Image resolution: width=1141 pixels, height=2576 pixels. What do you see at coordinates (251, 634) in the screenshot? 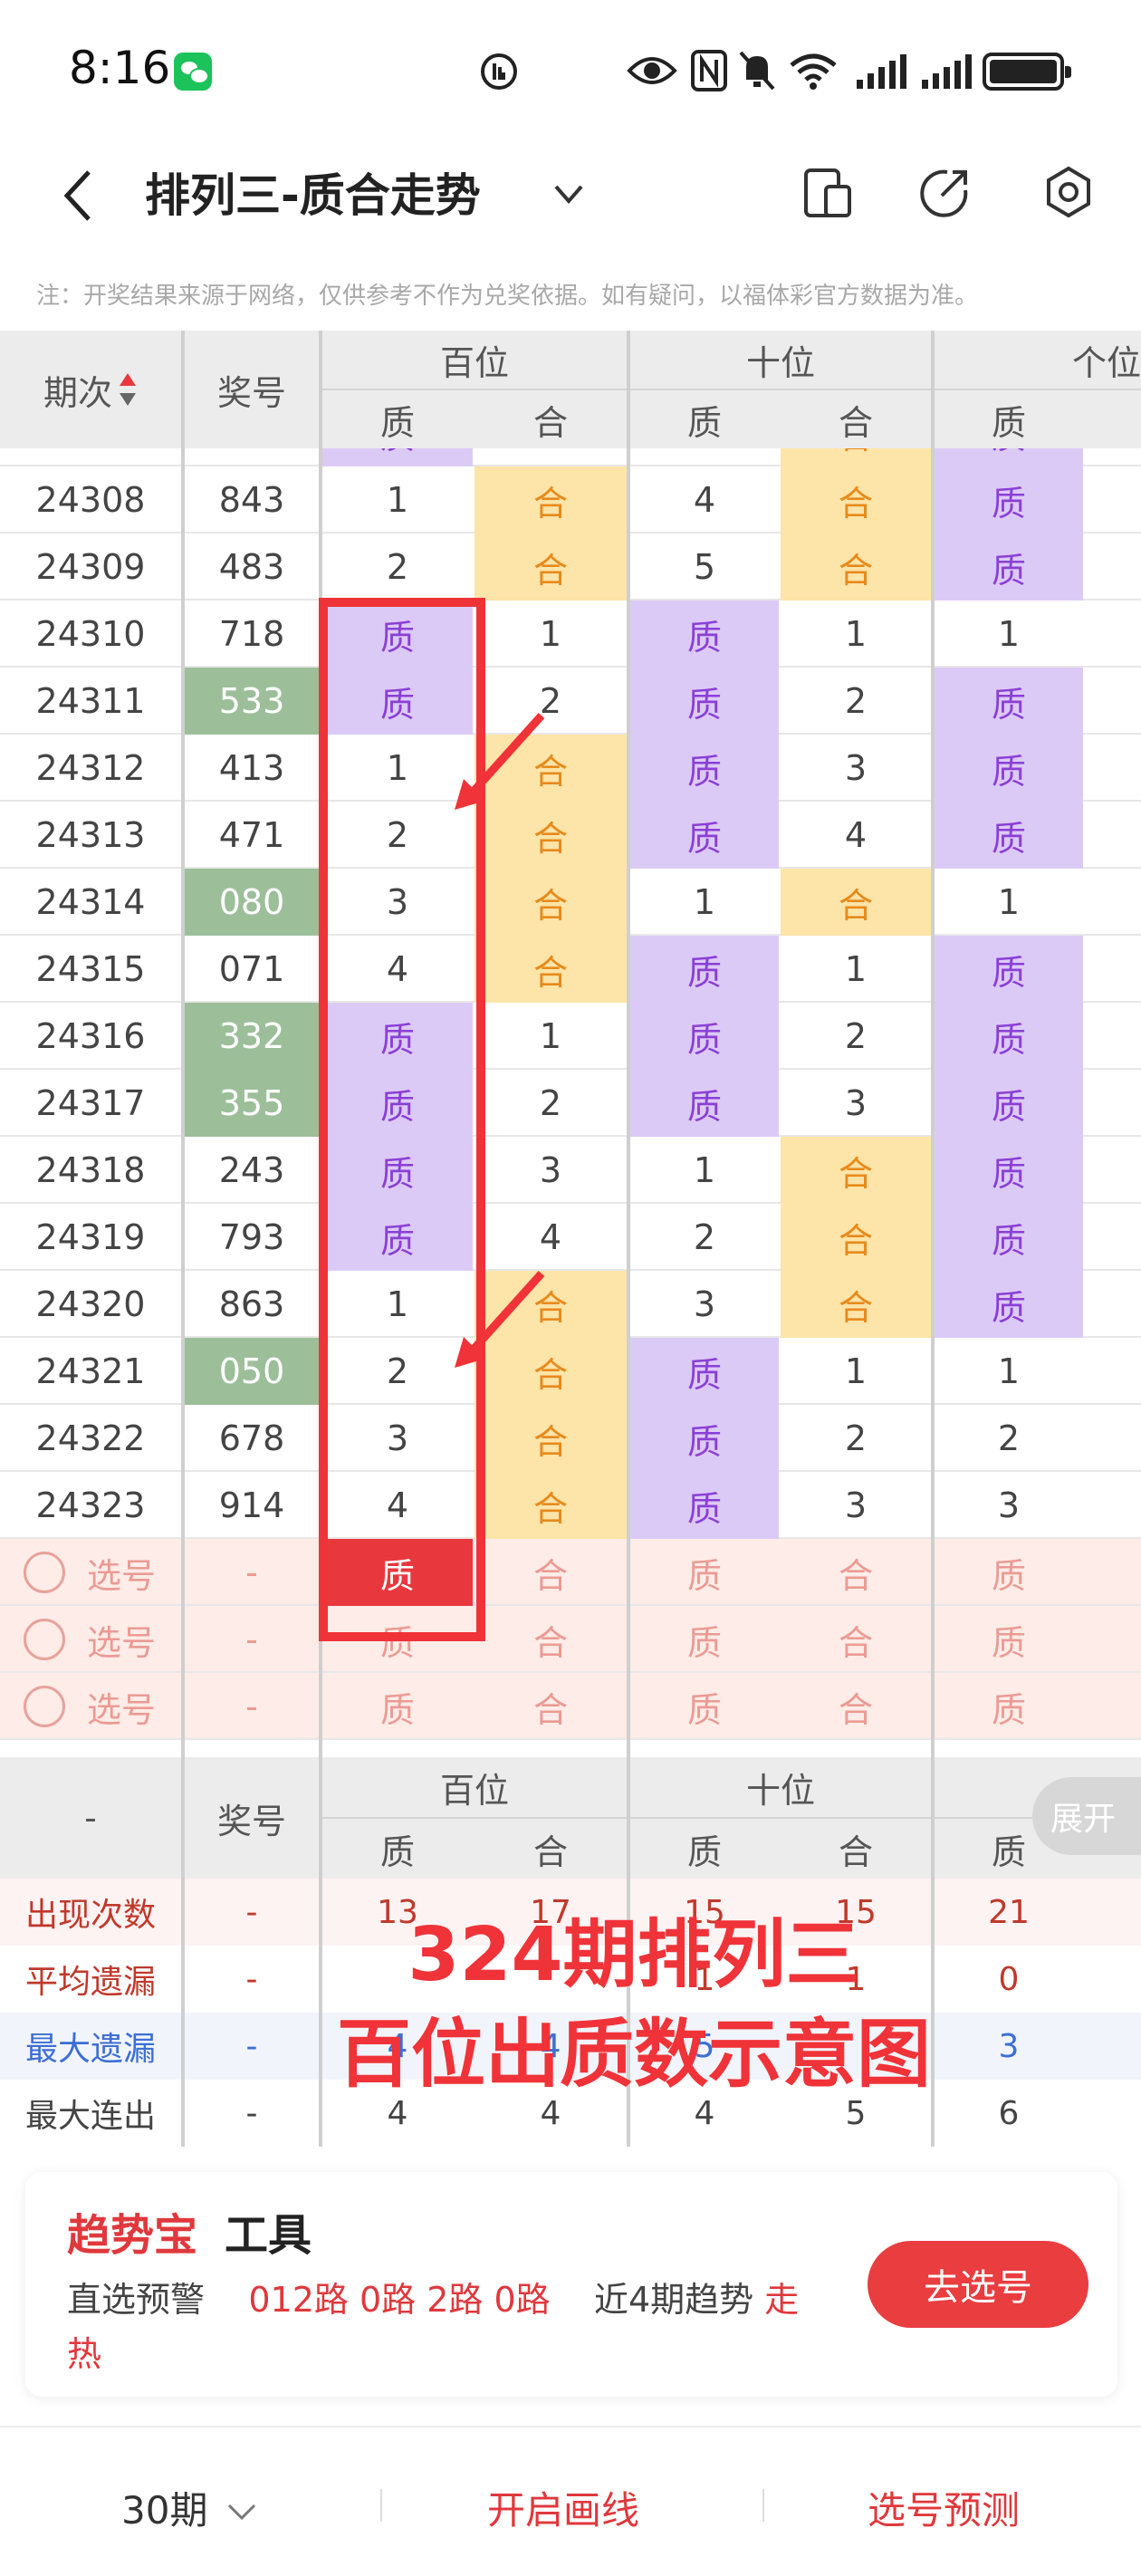
I see `number-cell: 718` at bounding box center [251, 634].